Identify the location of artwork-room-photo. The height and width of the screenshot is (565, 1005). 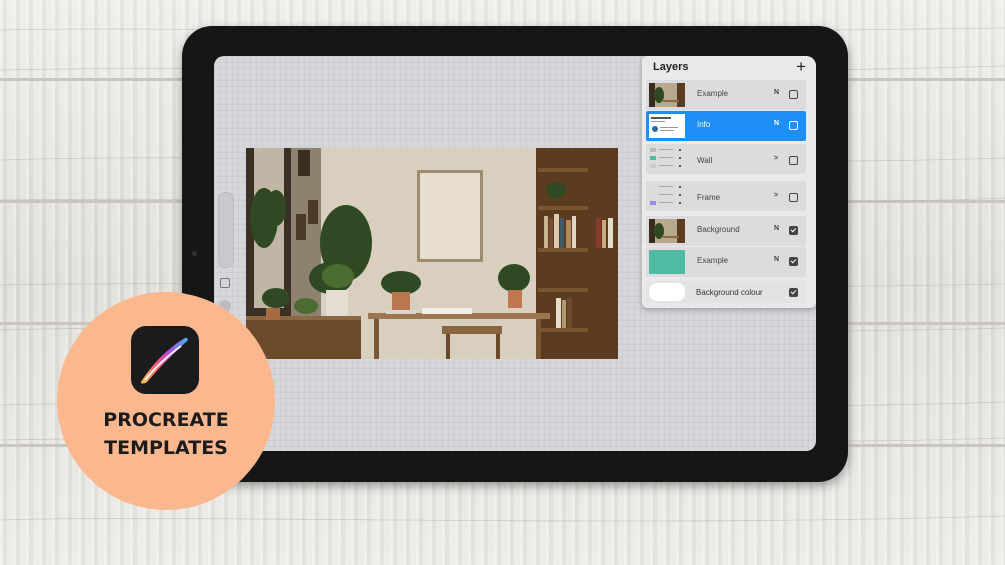
(432, 253).